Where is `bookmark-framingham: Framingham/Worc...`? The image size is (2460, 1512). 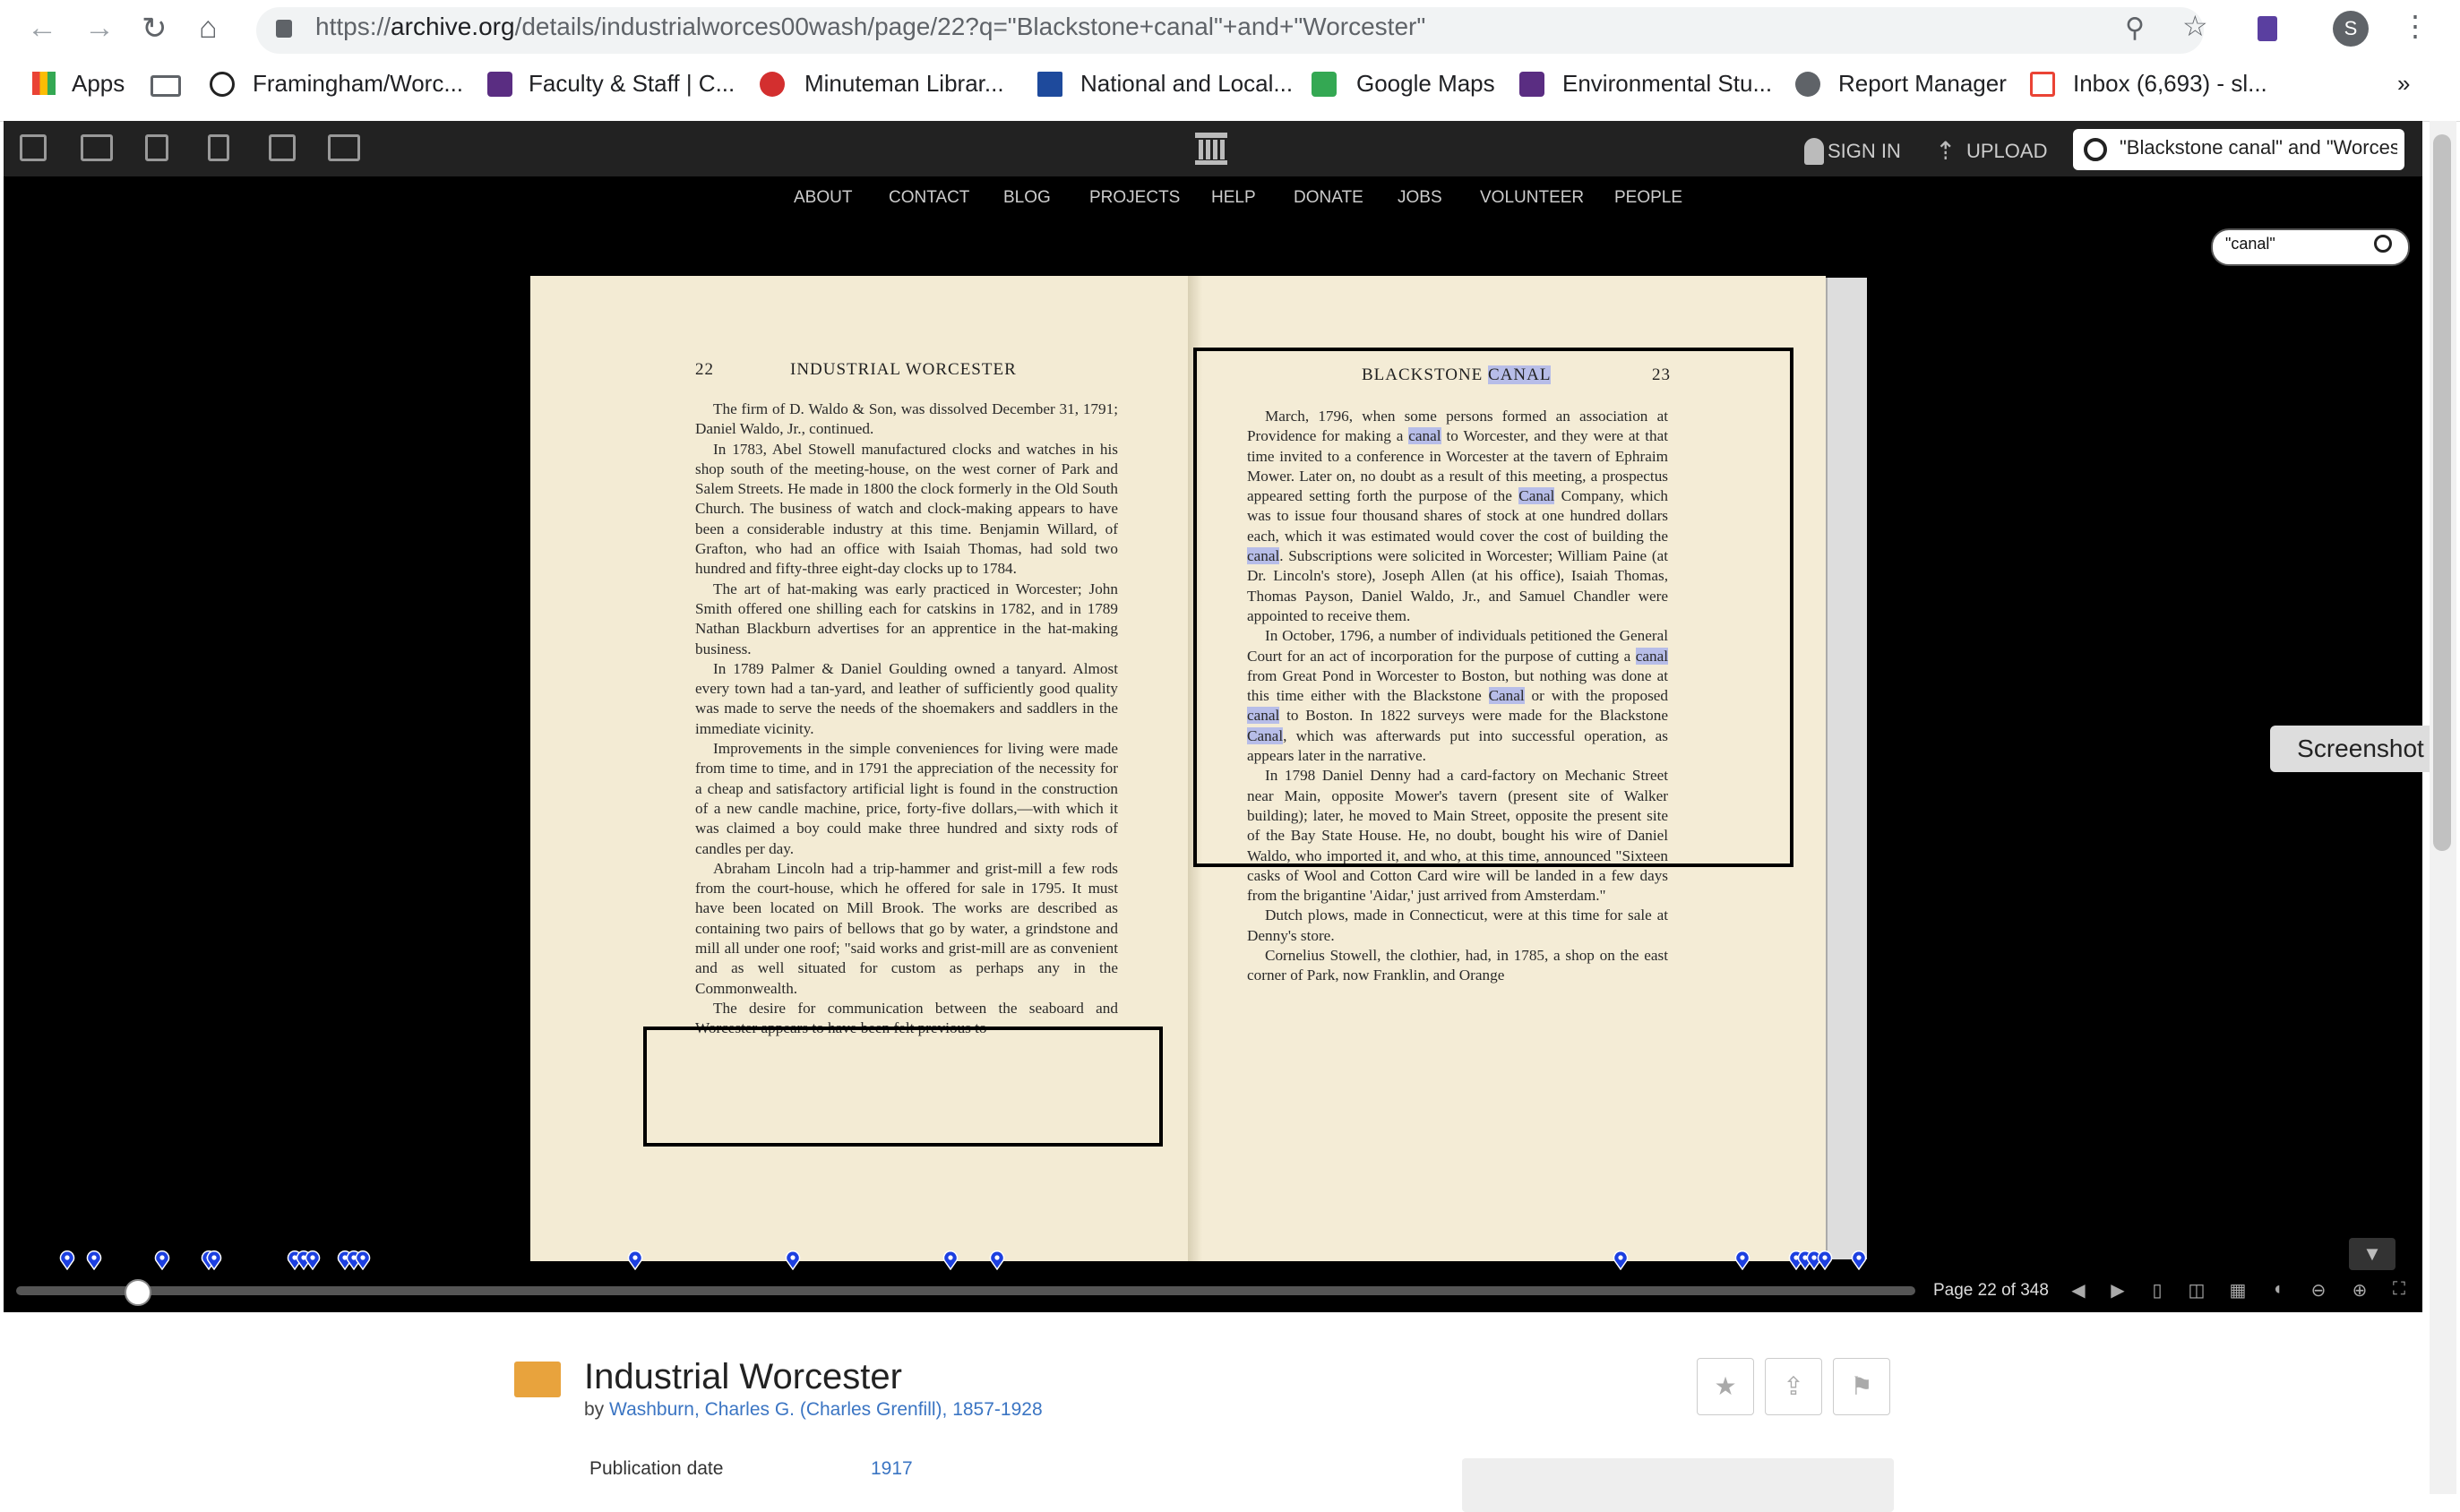
bookmark-framingham: Framingham/Worc... is located at coordinates (358, 84).